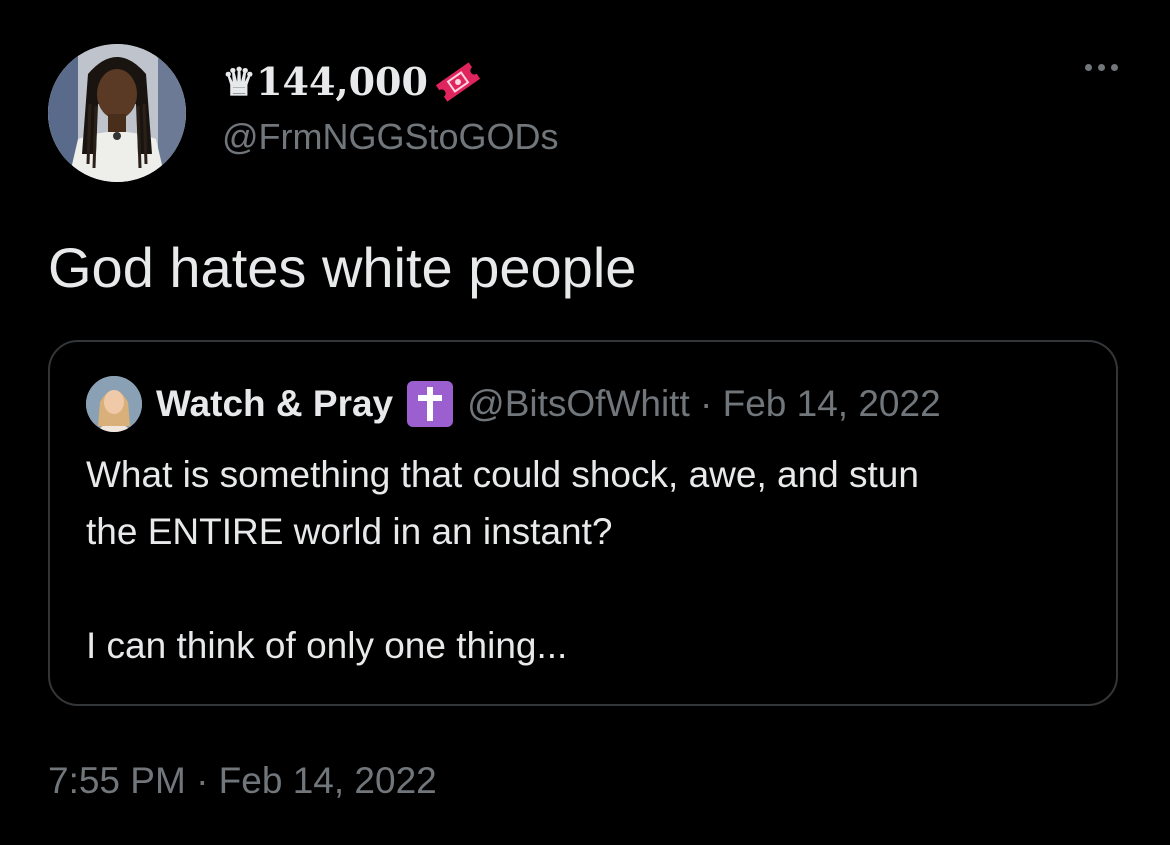  I want to click on quoted-tweet-header: Watch & Pray @BitsOfWhitt · Feb 14, 2022, so click(548, 404).